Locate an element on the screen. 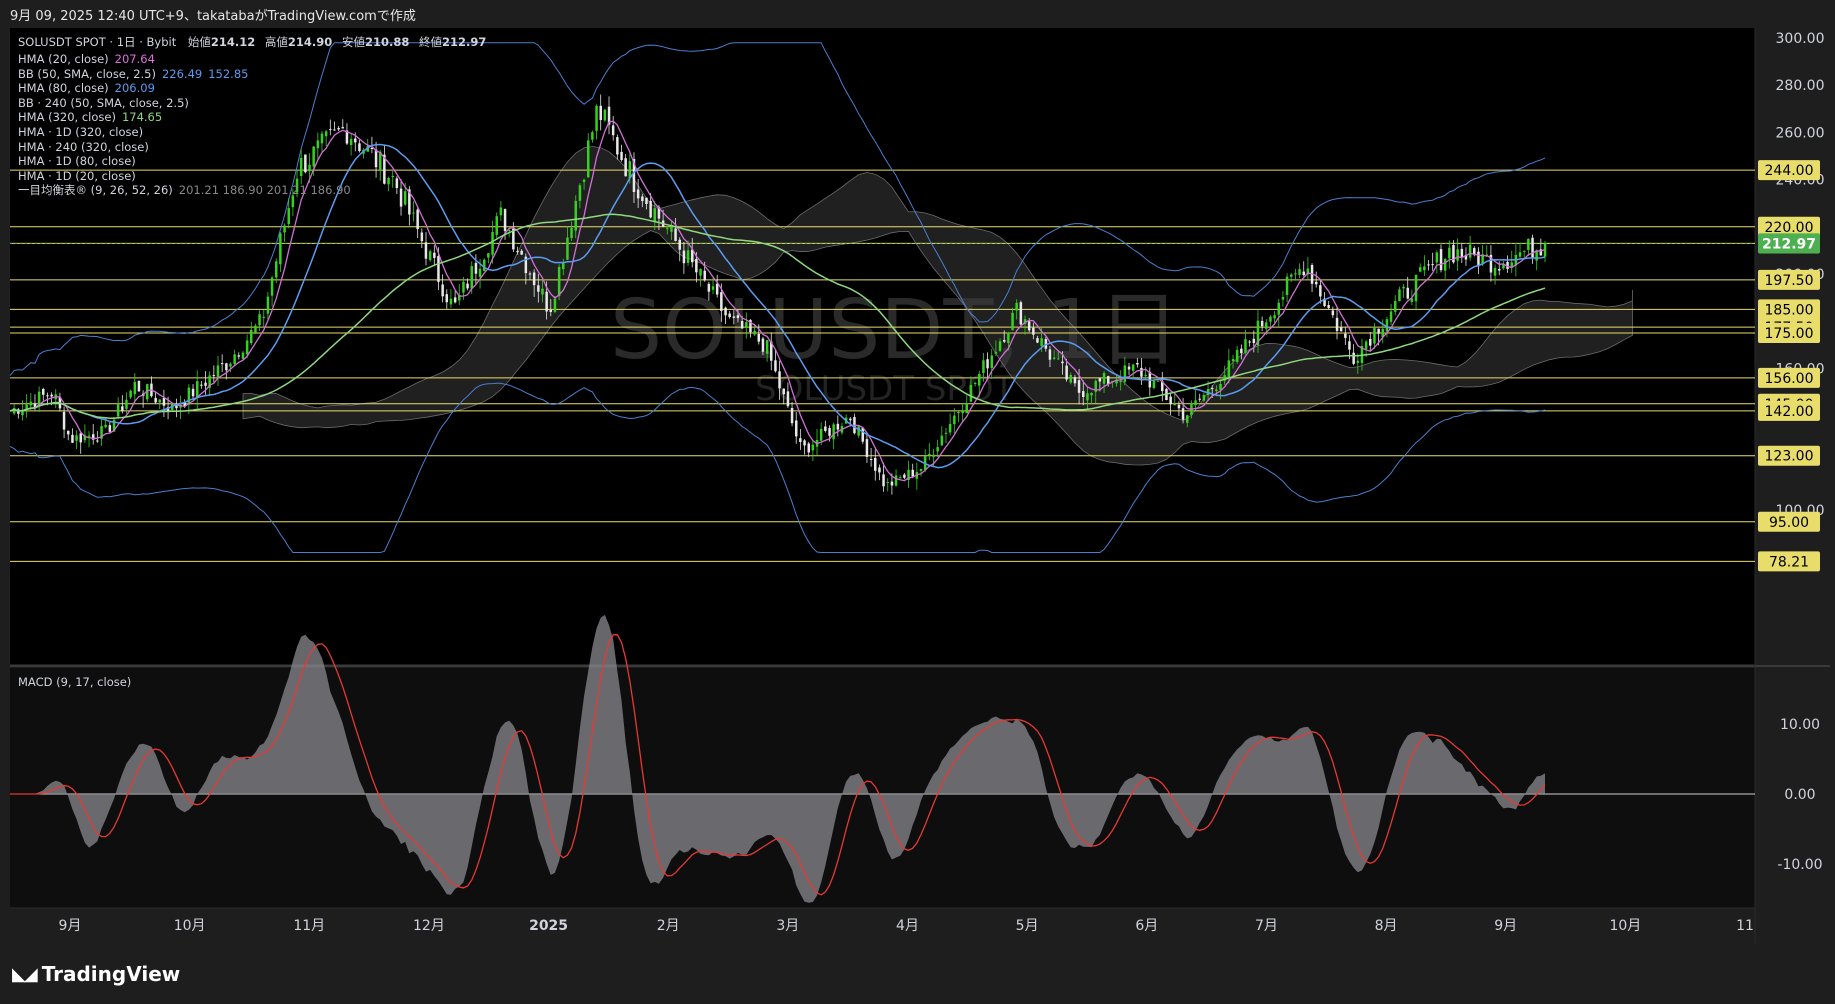  legend-indicator-label: BB (50, SMA, close, 2.5) is located at coordinates (87, 73).